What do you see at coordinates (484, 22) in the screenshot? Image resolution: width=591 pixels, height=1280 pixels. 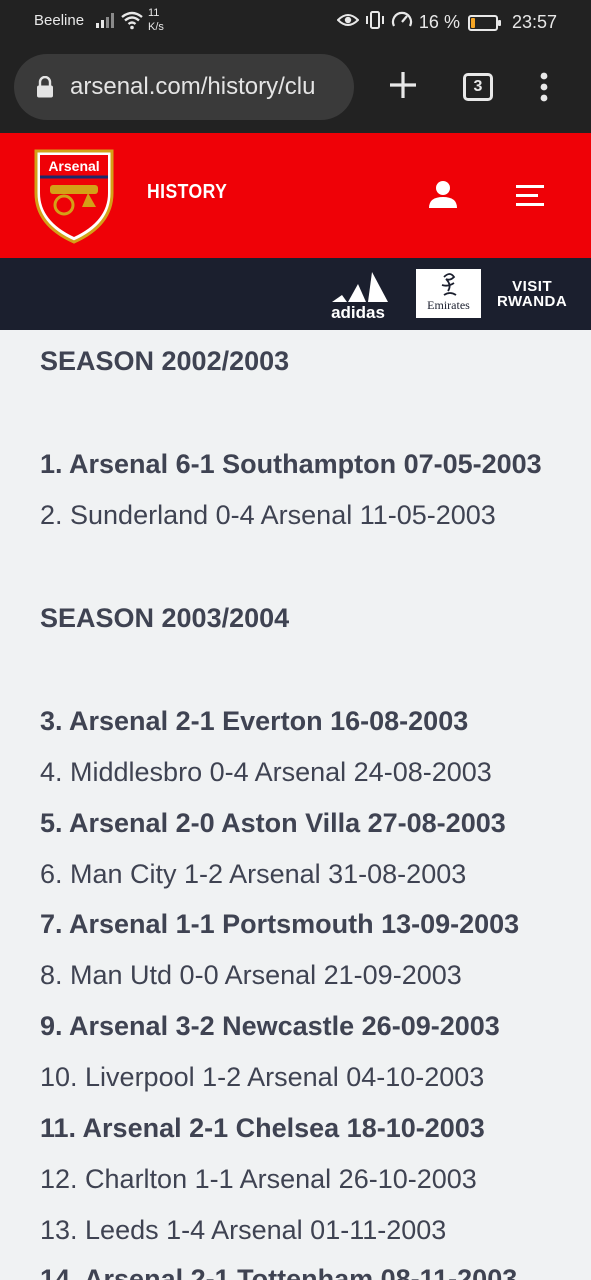 I see `battery-icon` at bounding box center [484, 22].